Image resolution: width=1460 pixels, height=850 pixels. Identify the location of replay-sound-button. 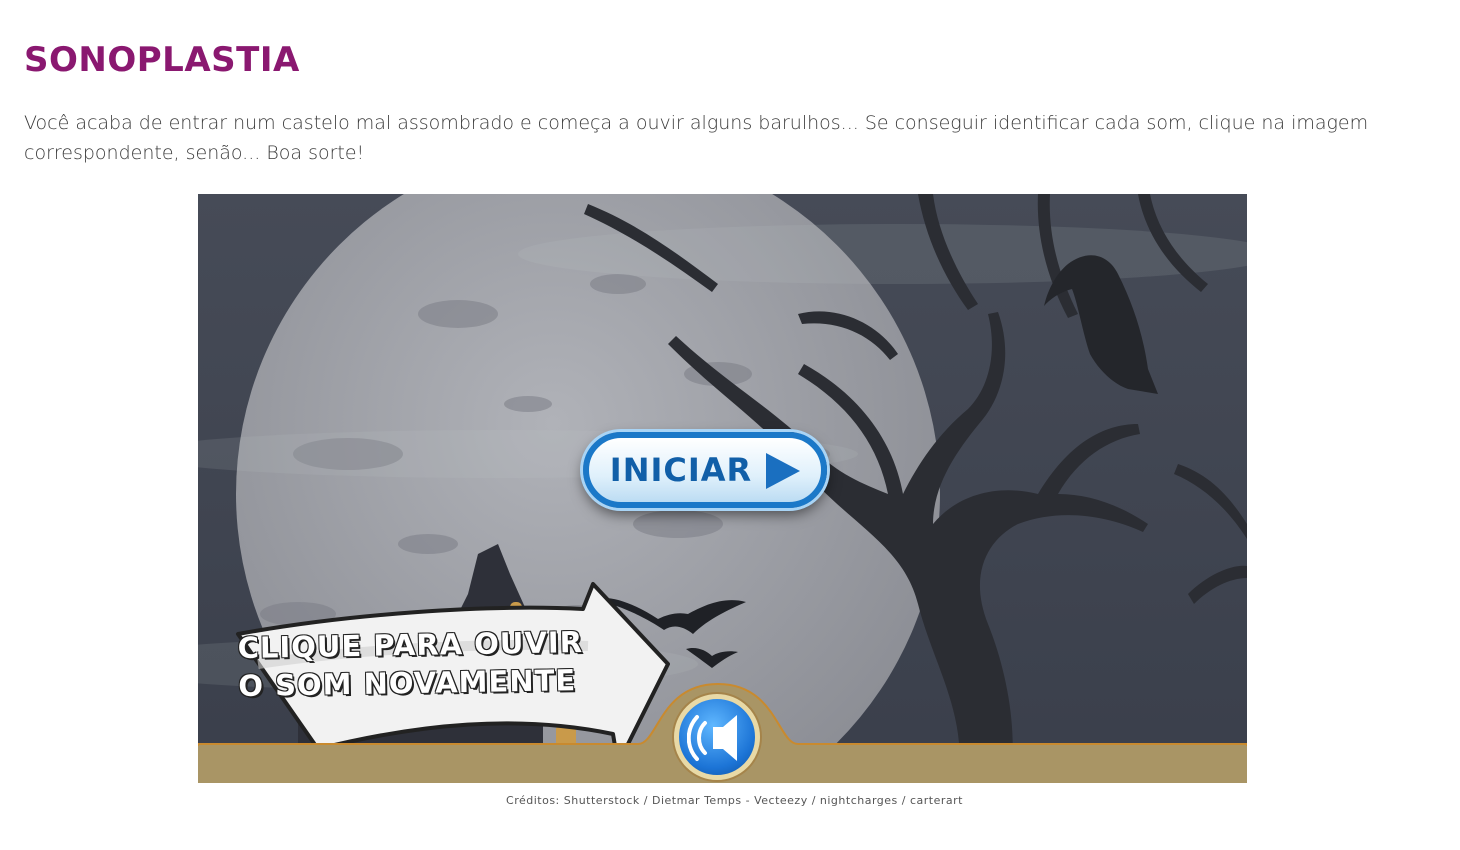
(717, 737).